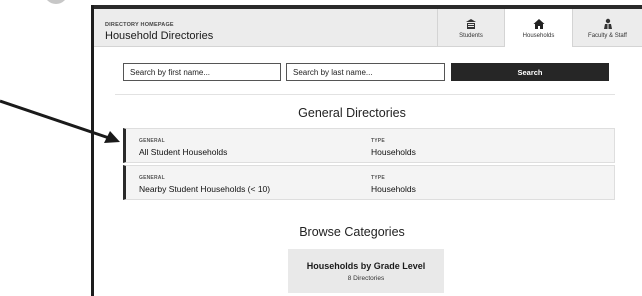  Describe the element at coordinates (365, 94) in the screenshot. I see `section-divider` at that location.